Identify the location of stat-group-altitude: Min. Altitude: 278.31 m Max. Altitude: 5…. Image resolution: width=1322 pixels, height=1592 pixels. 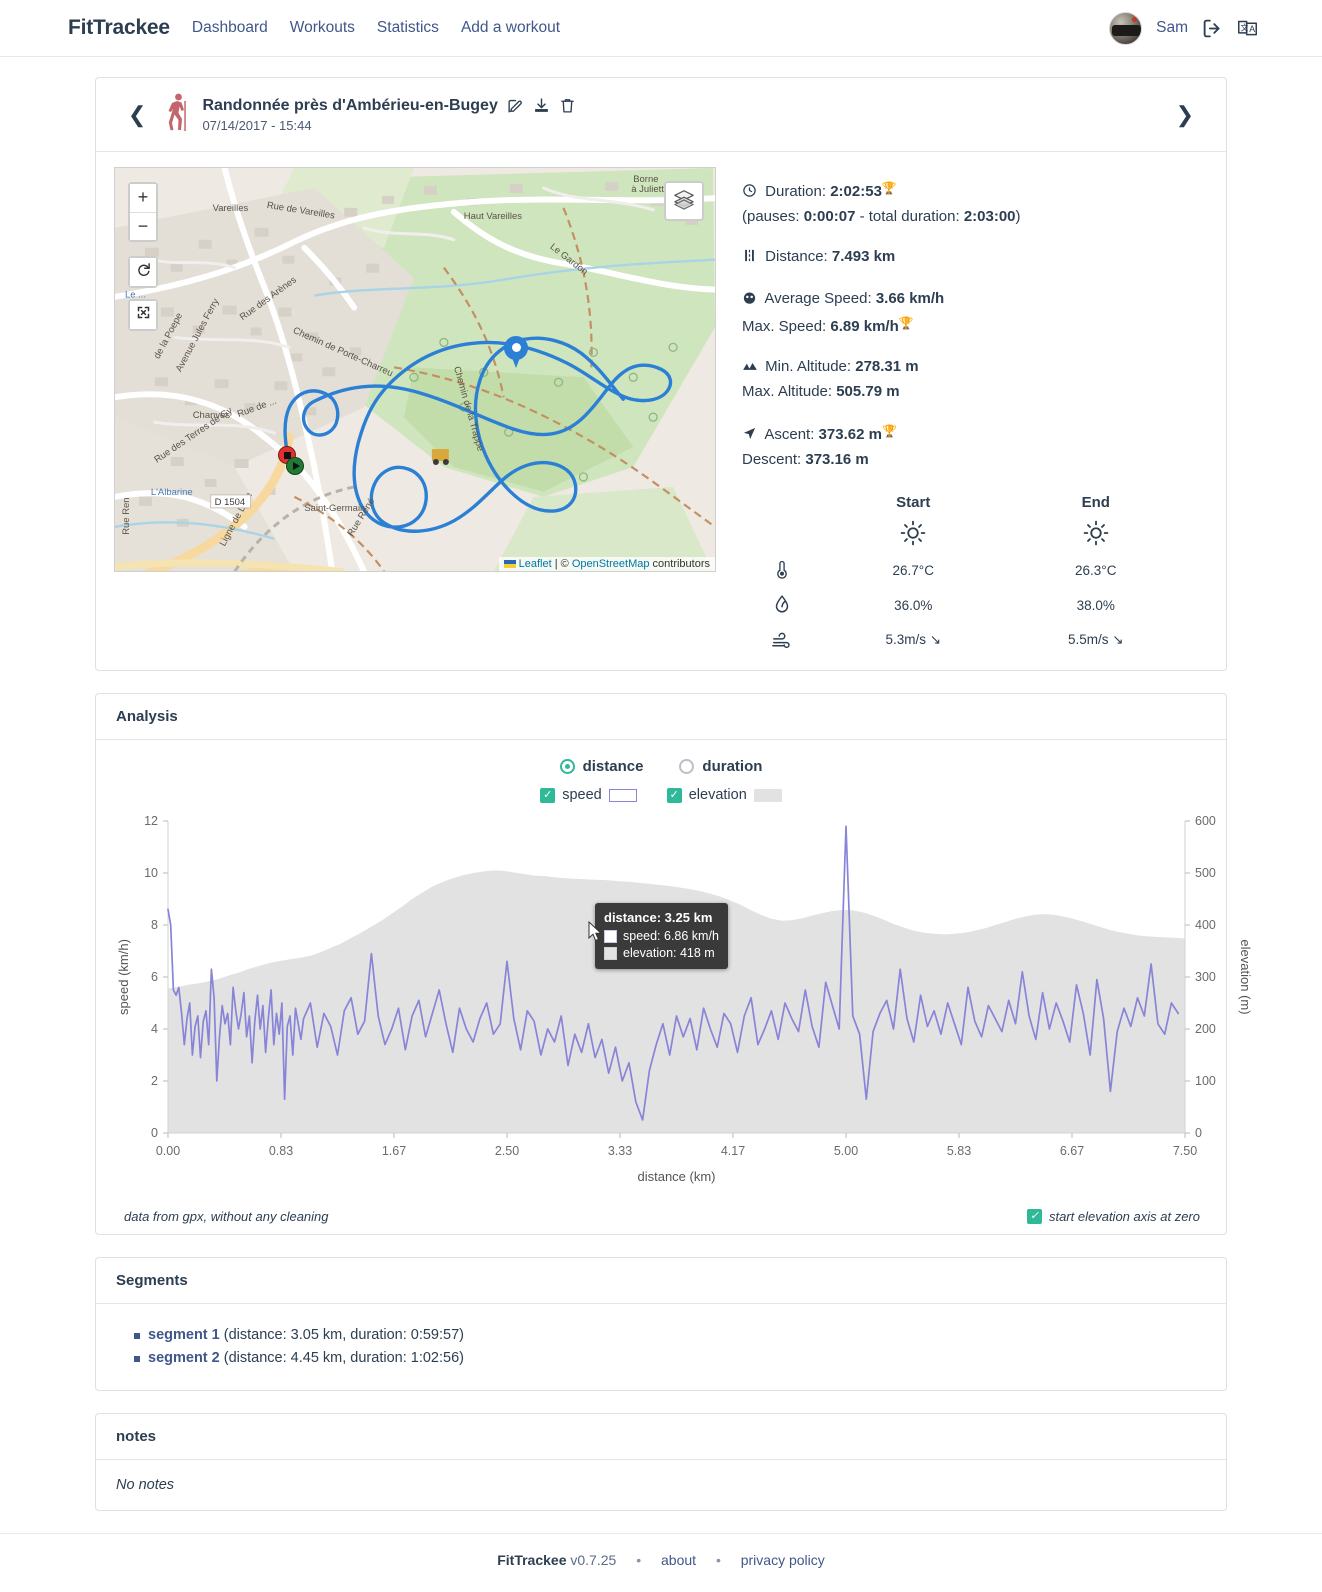
(972, 379).